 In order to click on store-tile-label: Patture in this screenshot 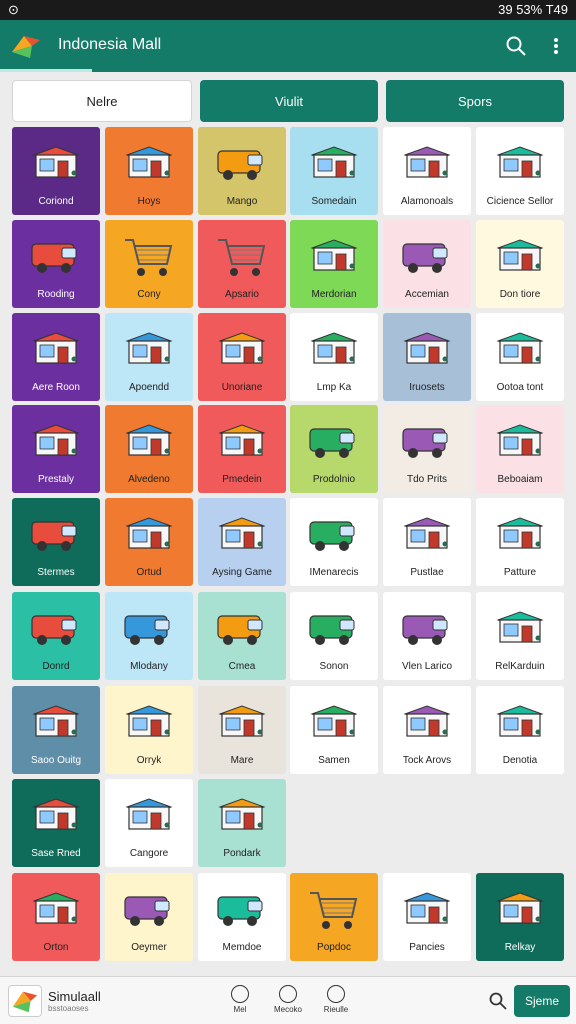, I will do `click(520, 572)`.